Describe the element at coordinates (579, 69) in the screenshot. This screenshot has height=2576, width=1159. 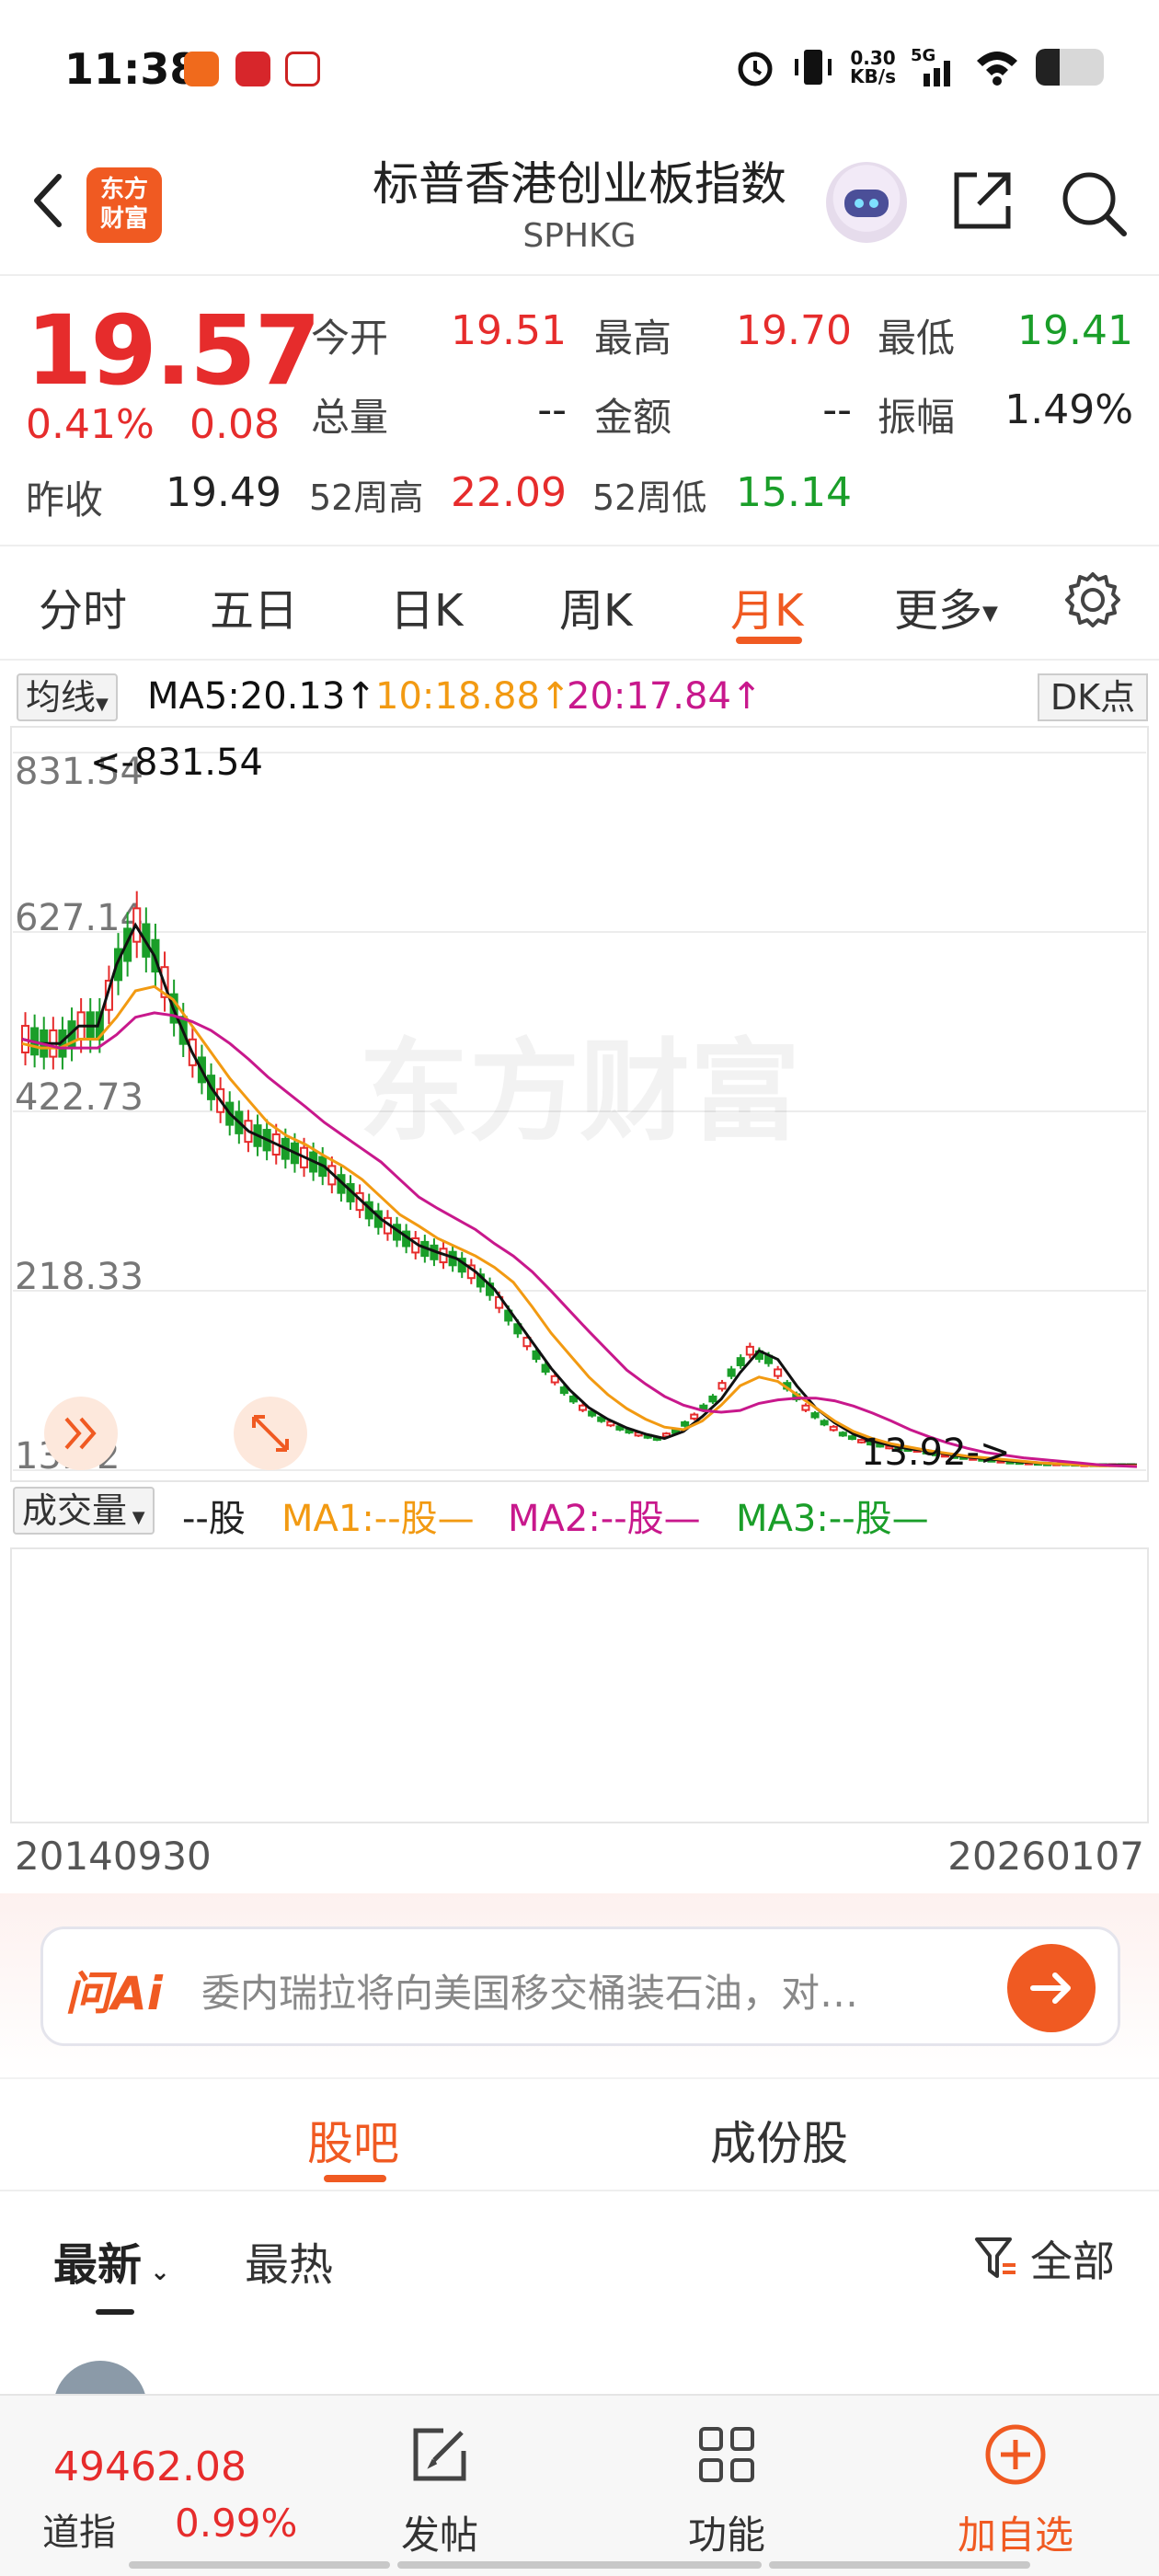
I see `status-bar: 11:38 0.30 KB/s 5G` at that location.